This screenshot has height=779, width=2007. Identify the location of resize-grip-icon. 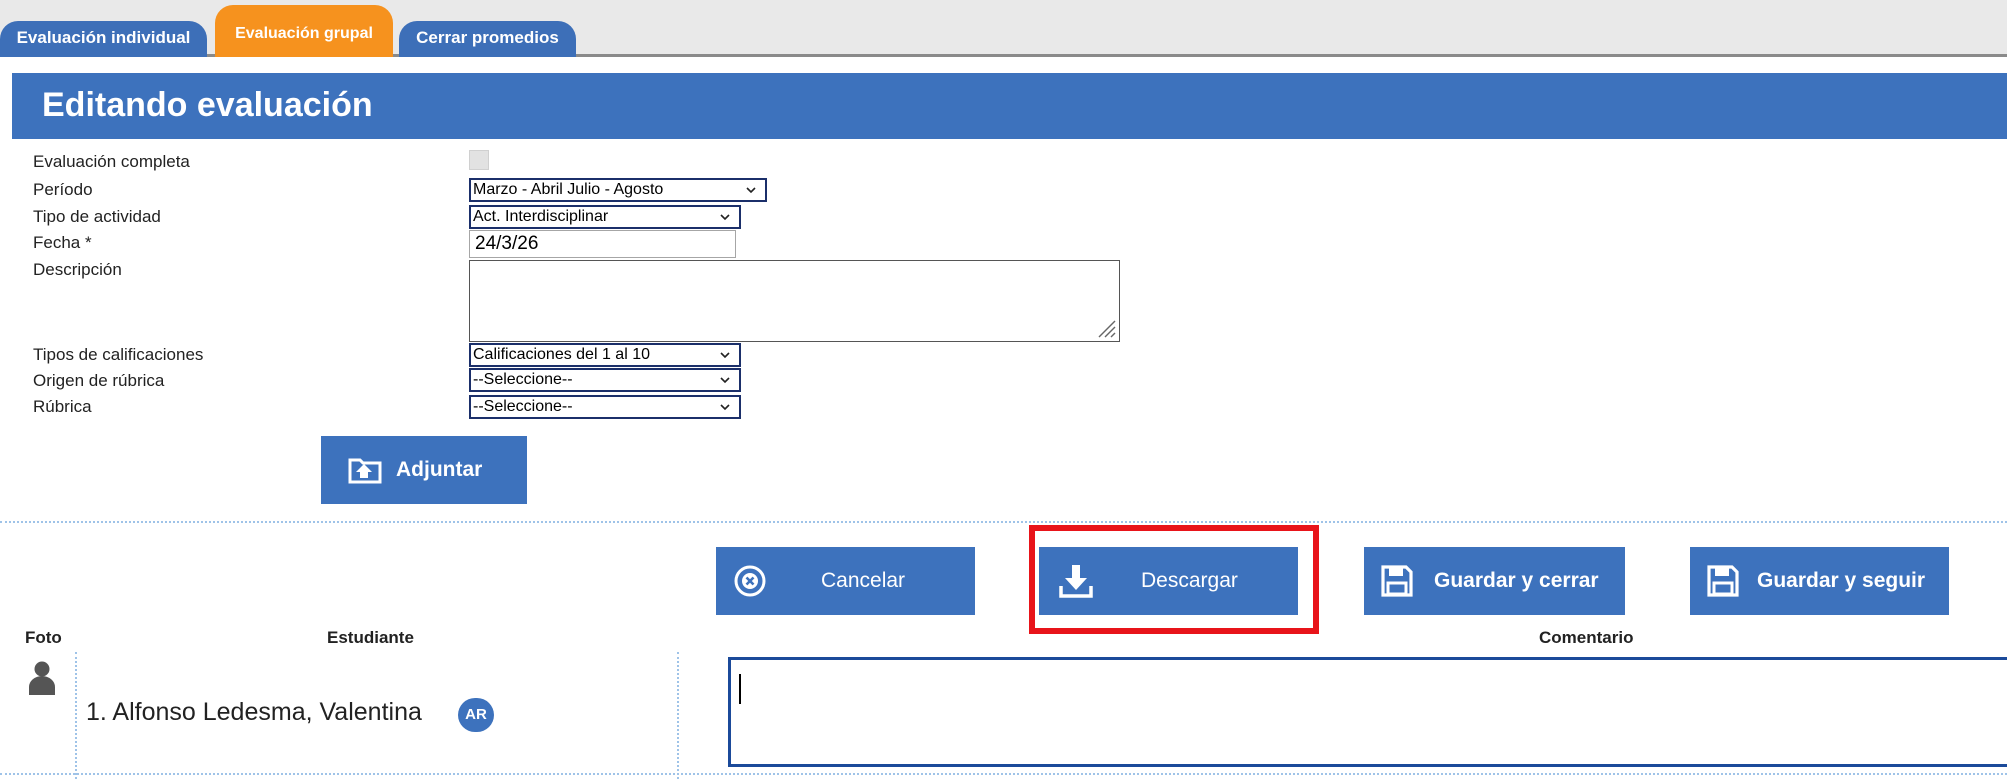
(1106, 328).